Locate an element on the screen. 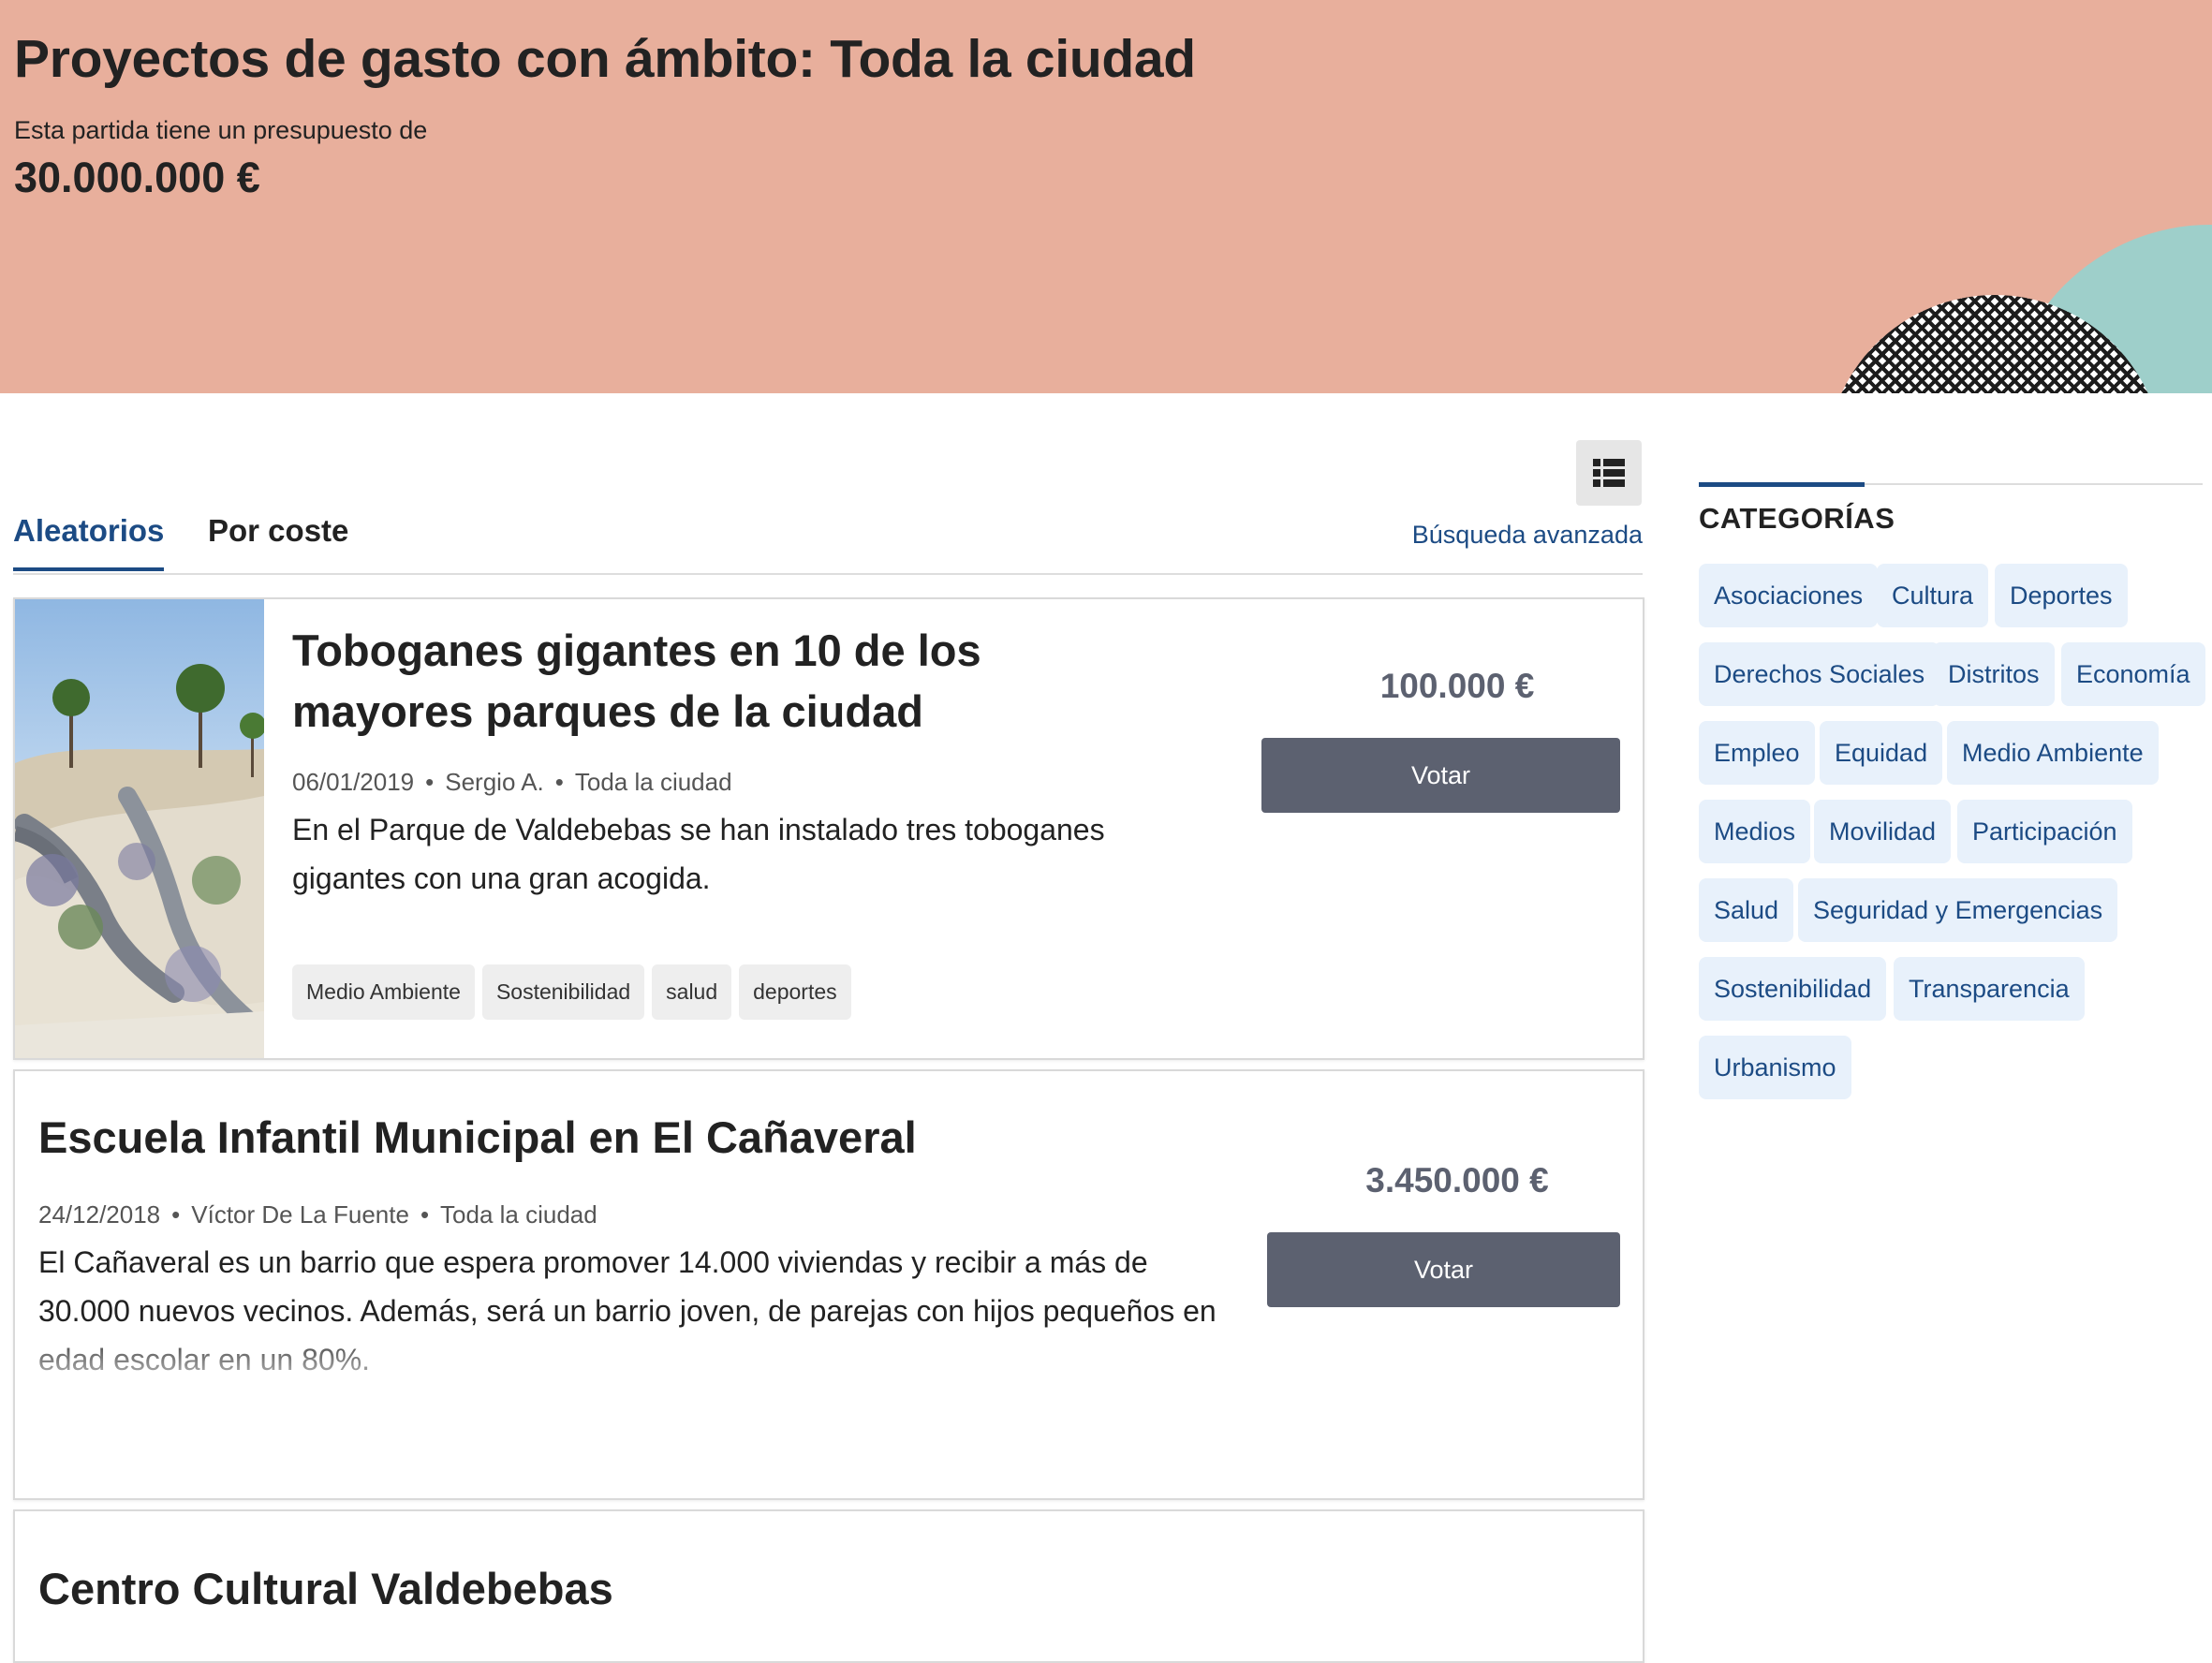  project-meta: 06/01/2019 • Sergio A. • Toda la ciudad is located at coordinates (512, 782).